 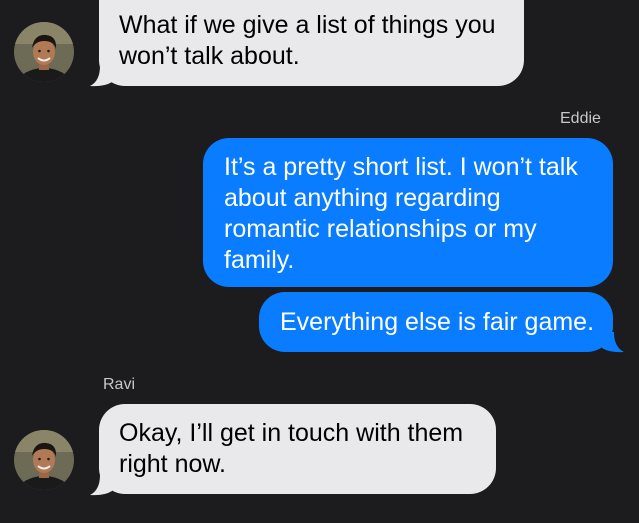 What do you see at coordinates (119, 384) in the screenshot?
I see `sender-name: Ravi` at bounding box center [119, 384].